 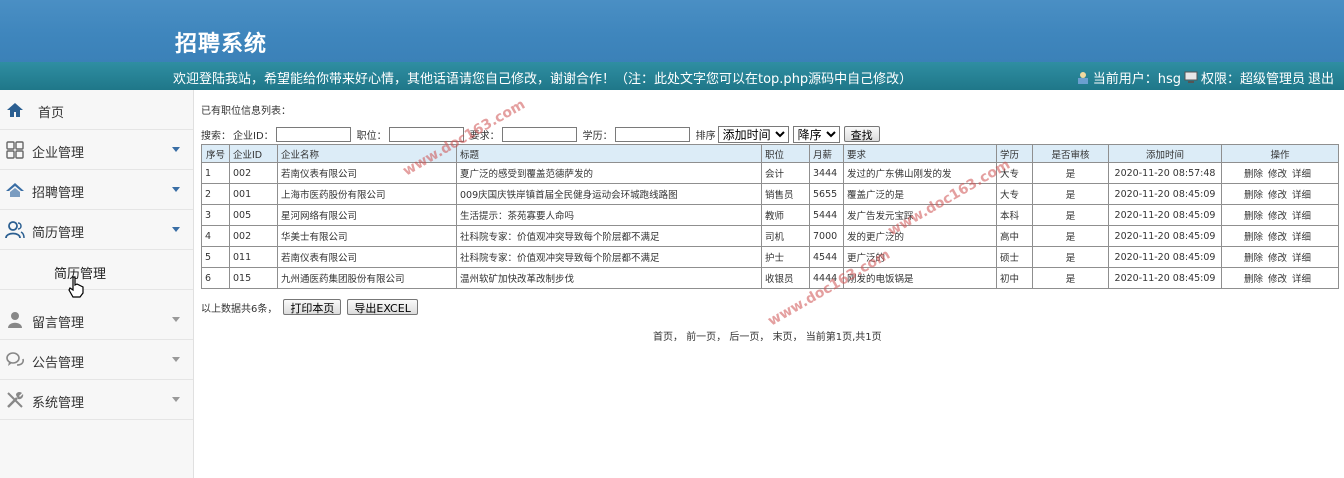 What do you see at coordinates (215, 257) in the screenshot?
I see `table-cell: 5` at bounding box center [215, 257].